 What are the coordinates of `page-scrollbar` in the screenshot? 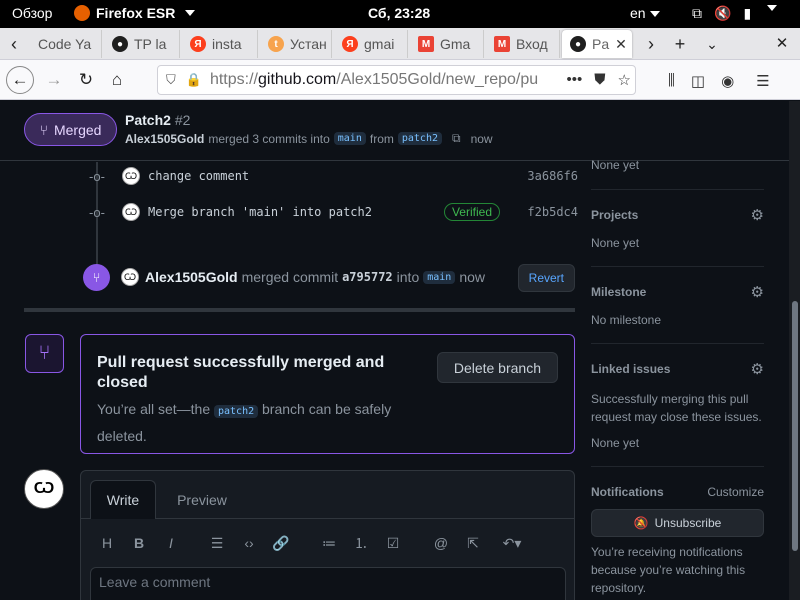 It's located at (794, 350).